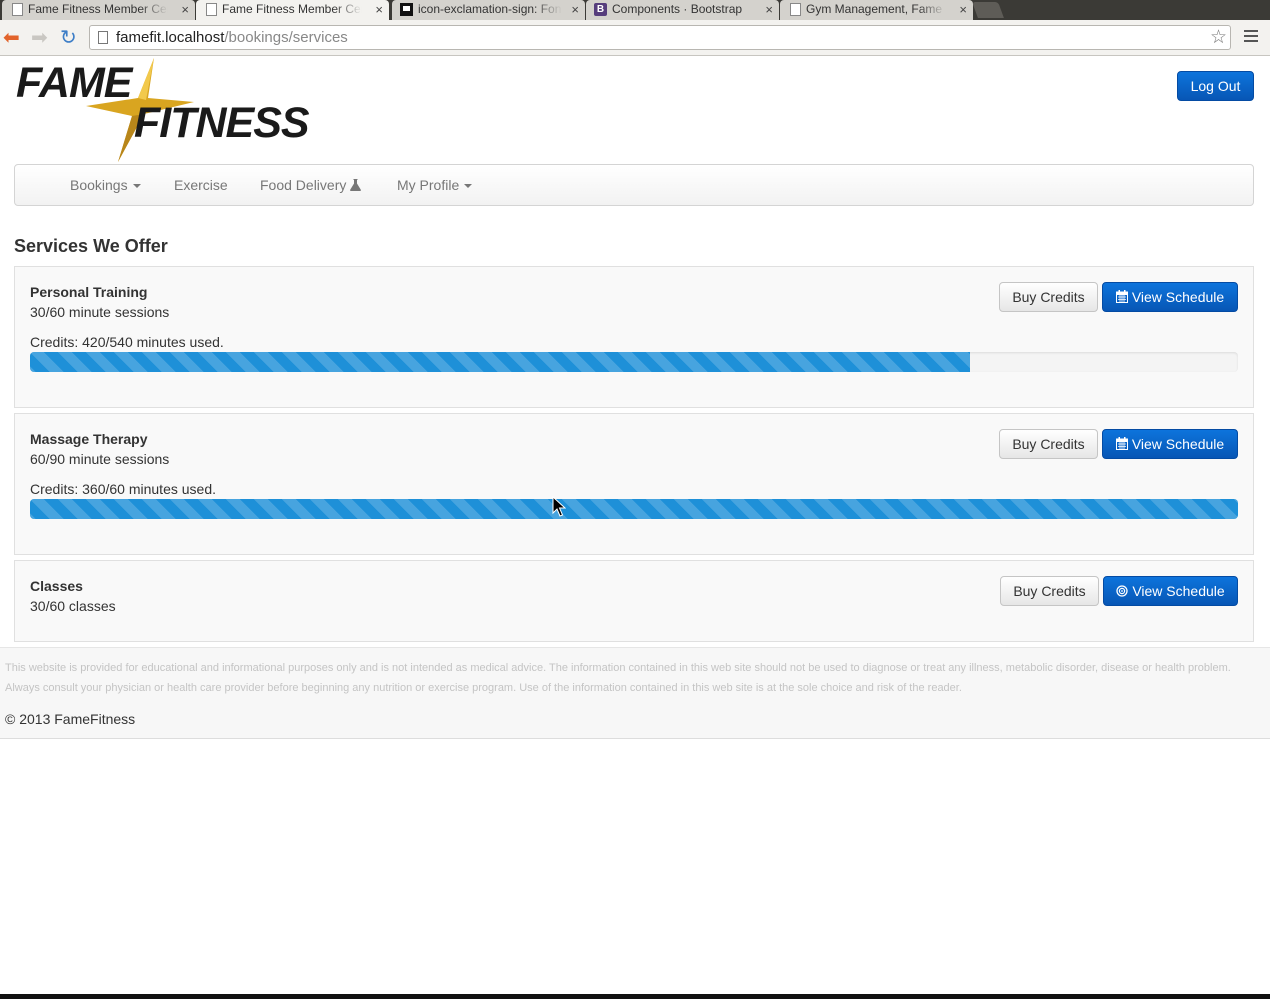 Image resolution: width=1270 pixels, height=999 pixels. What do you see at coordinates (73, 606) in the screenshot?
I see `service-description: 30/60 classes` at bounding box center [73, 606].